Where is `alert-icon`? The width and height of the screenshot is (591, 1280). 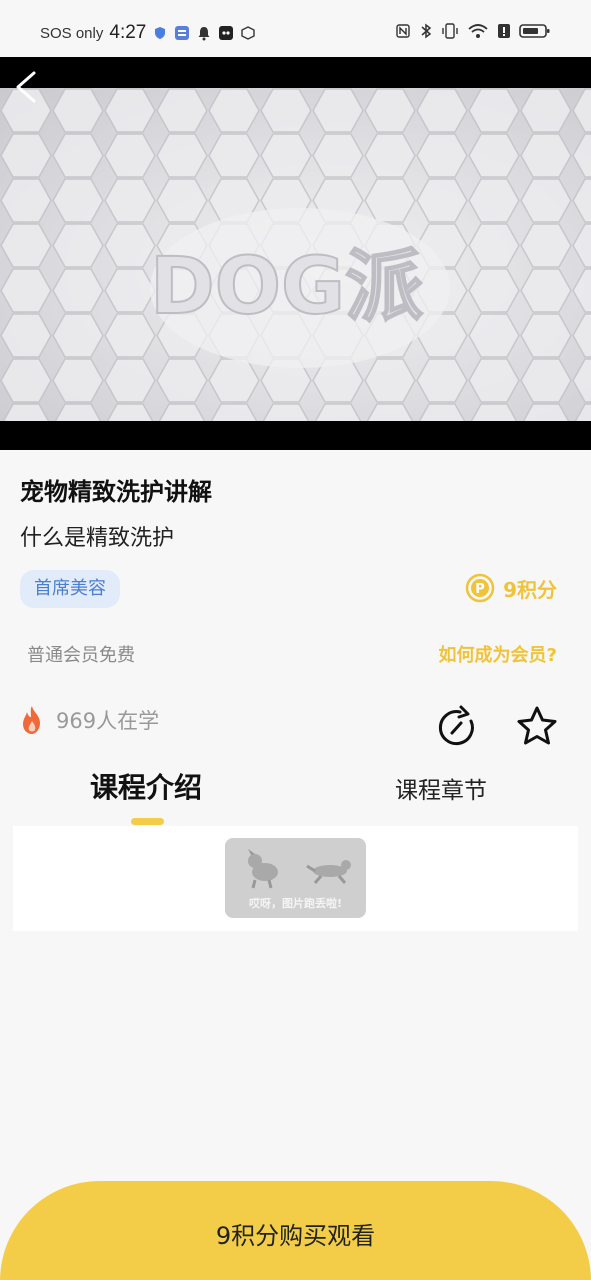
alert-icon is located at coordinates (504, 31).